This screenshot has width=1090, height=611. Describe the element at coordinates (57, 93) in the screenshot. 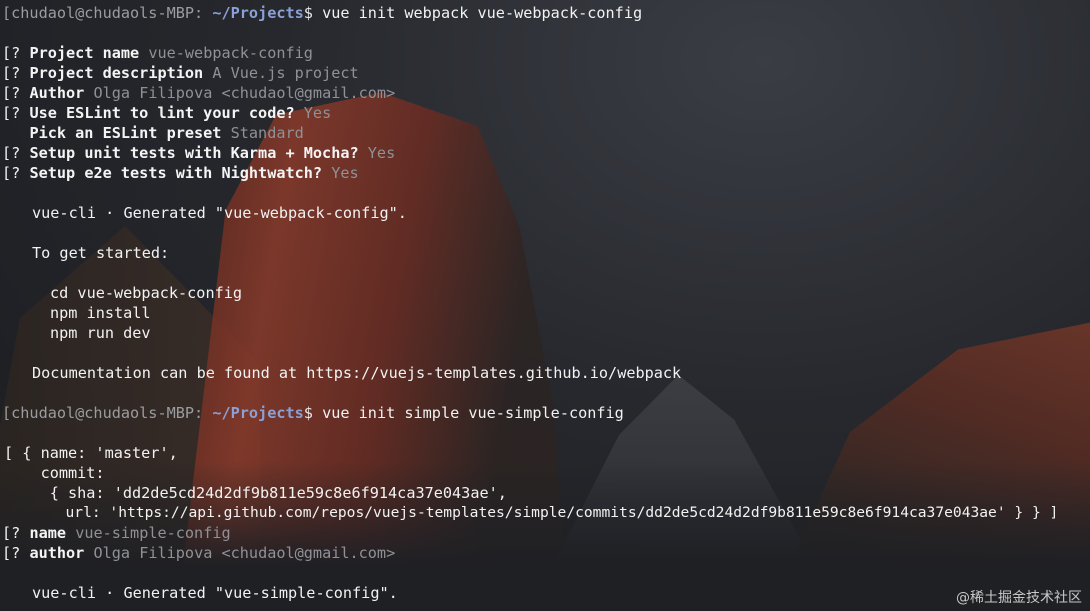

I see `question-text: Author` at that location.